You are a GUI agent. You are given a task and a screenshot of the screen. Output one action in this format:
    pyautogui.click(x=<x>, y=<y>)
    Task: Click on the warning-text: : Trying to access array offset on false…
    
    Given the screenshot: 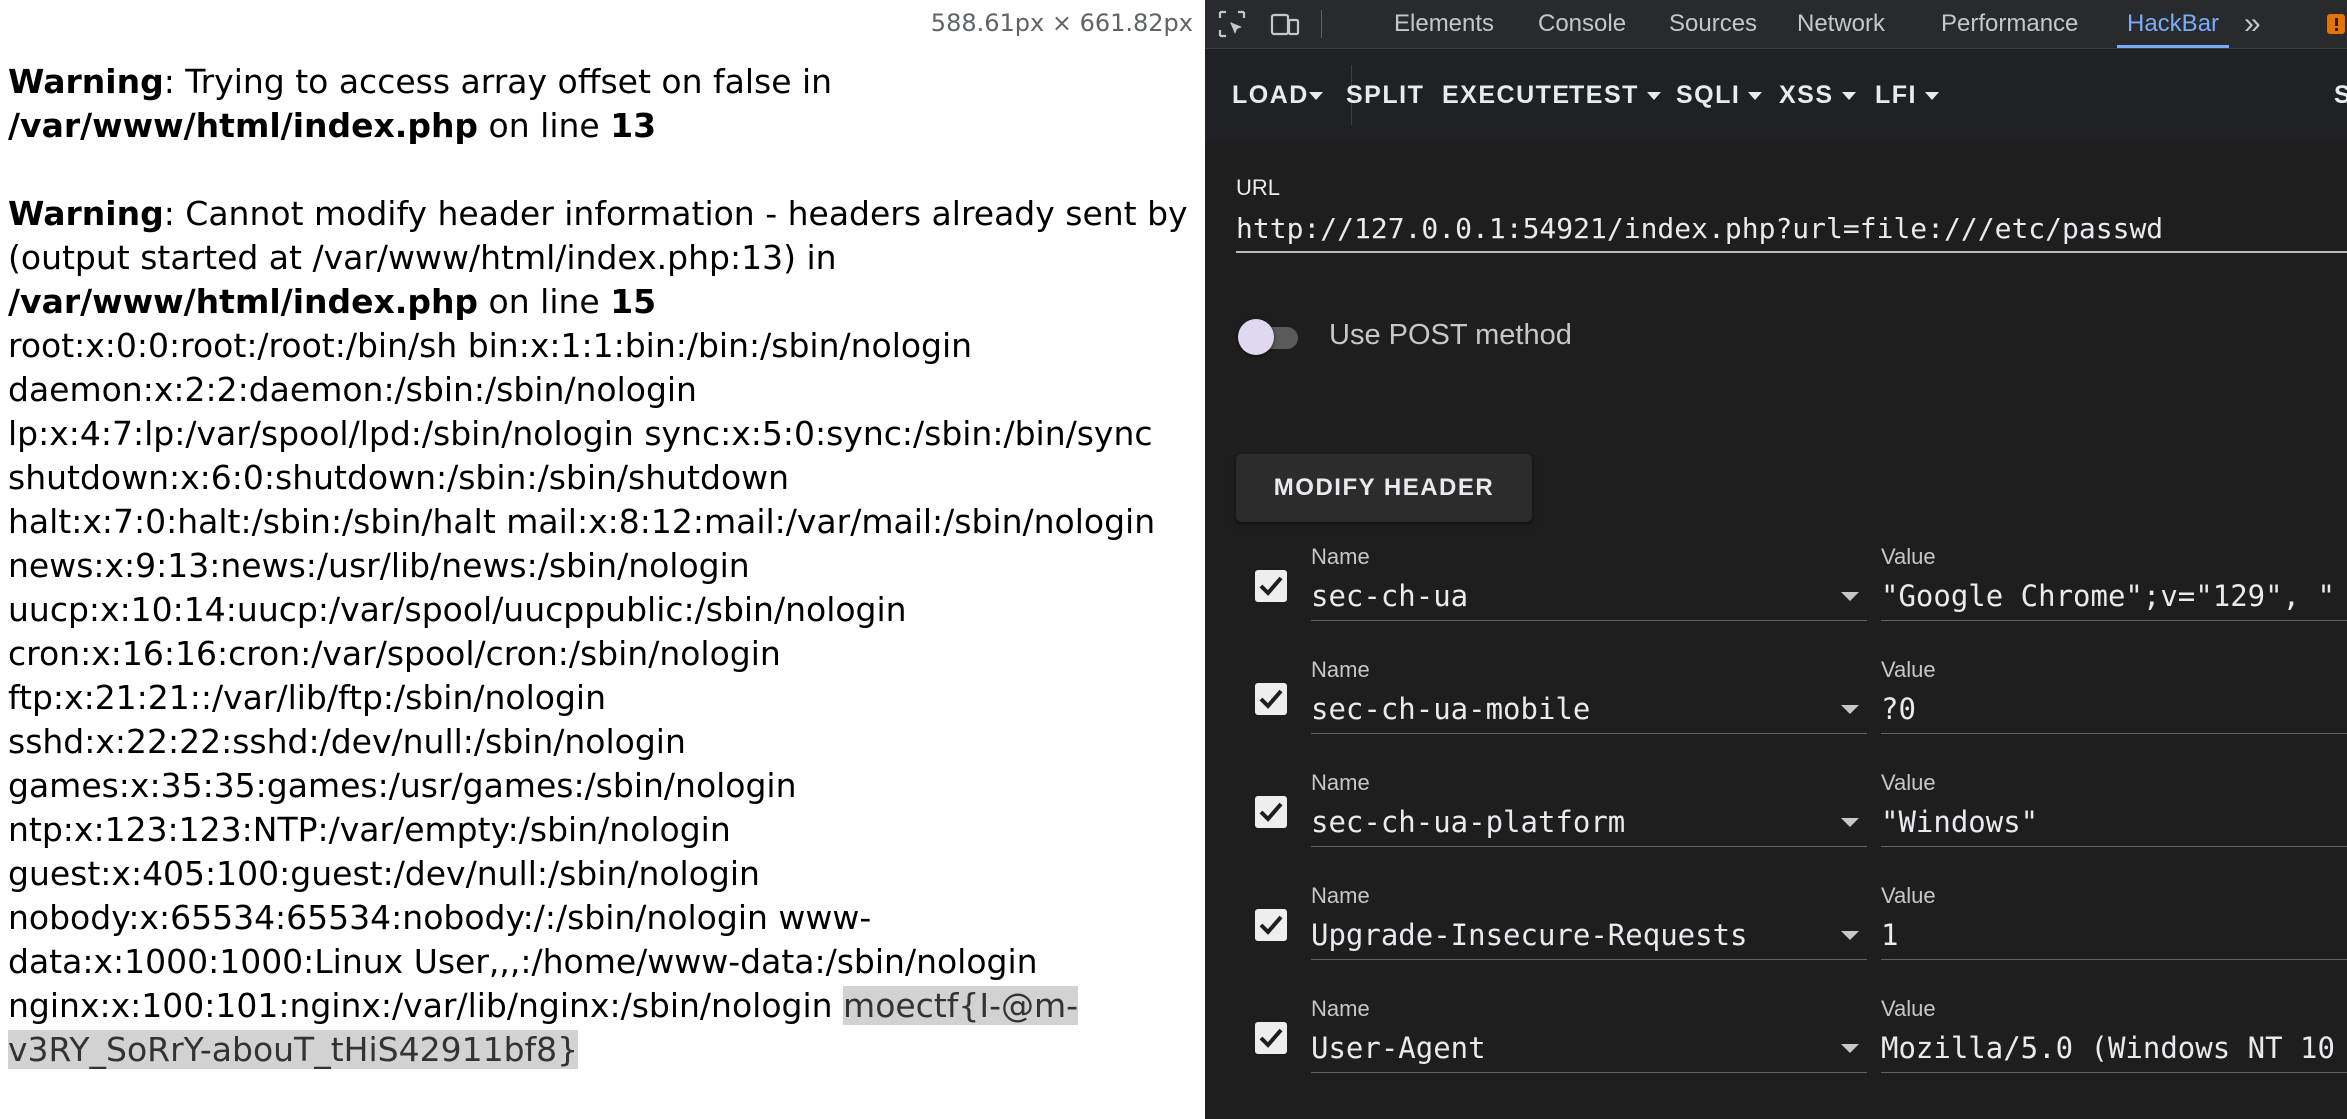 What is the action you would take?
    pyautogui.click(x=498, y=81)
    